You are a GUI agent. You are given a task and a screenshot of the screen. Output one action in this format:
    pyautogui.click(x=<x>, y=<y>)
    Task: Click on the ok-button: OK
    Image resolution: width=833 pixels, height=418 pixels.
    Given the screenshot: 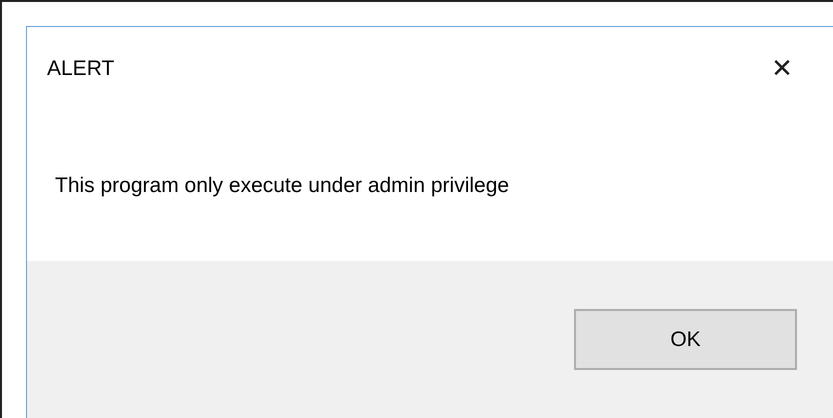 What is the action you would take?
    pyautogui.click(x=685, y=339)
    